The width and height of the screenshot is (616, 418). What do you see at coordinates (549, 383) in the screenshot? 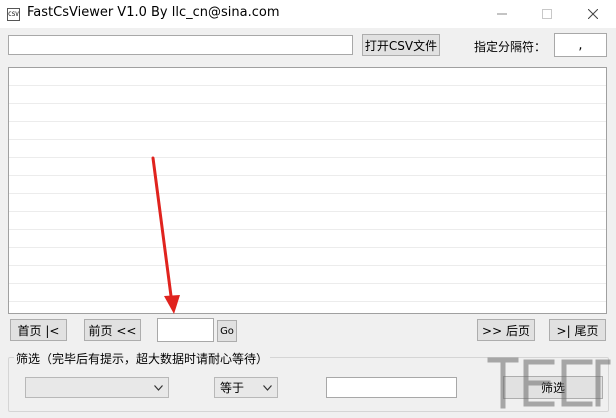
I see `watermark-logo` at bounding box center [549, 383].